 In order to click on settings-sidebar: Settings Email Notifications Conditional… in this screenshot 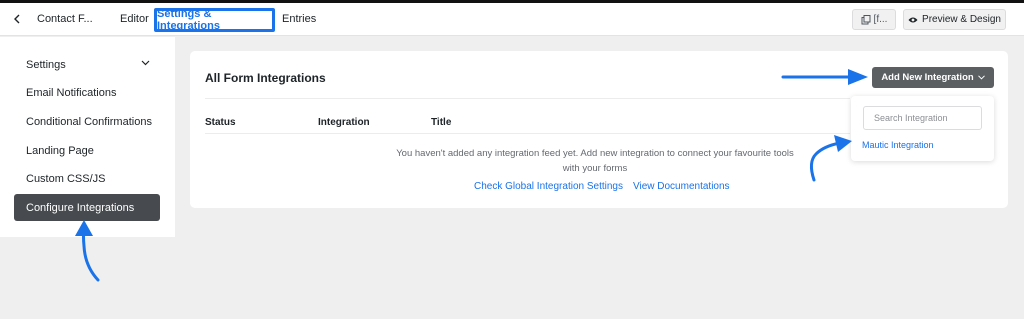, I will do `click(87, 137)`.